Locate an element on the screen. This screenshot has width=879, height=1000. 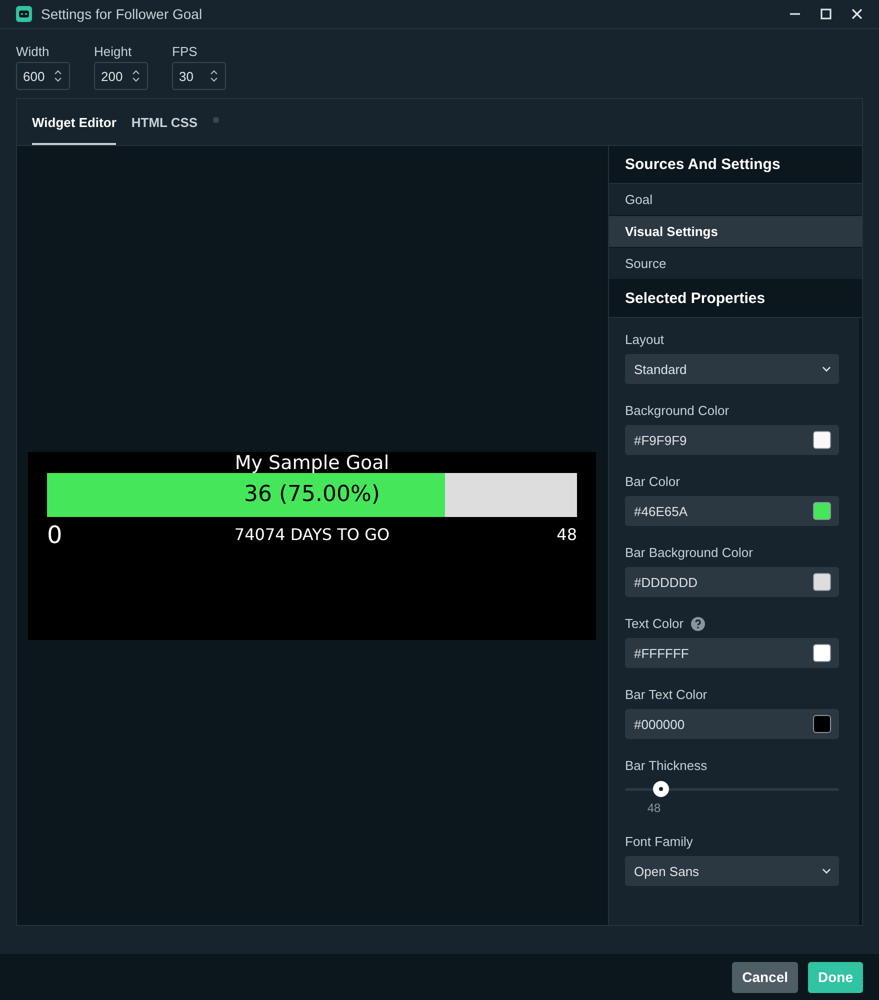
color-input: #F9F9F9 is located at coordinates (732, 440).